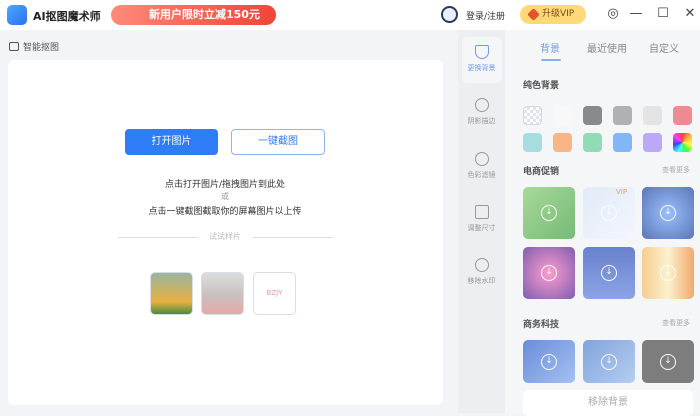 The height and width of the screenshot is (416, 700). What do you see at coordinates (690, 14) in the screenshot?
I see `close-icon: ✕` at bounding box center [690, 14].